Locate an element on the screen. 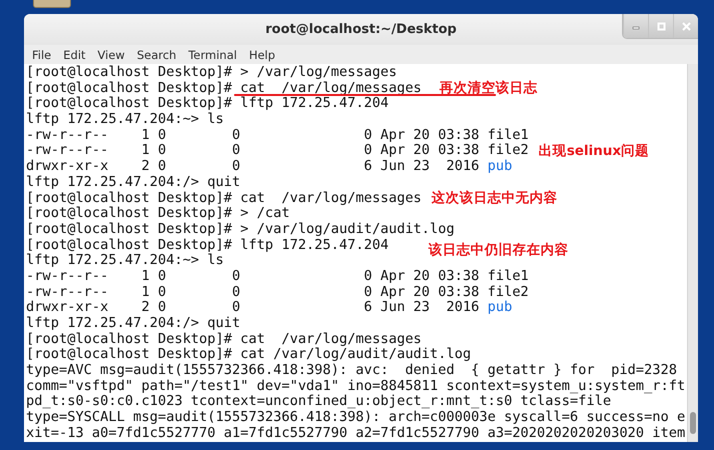  close-button is located at coordinates (685, 26).